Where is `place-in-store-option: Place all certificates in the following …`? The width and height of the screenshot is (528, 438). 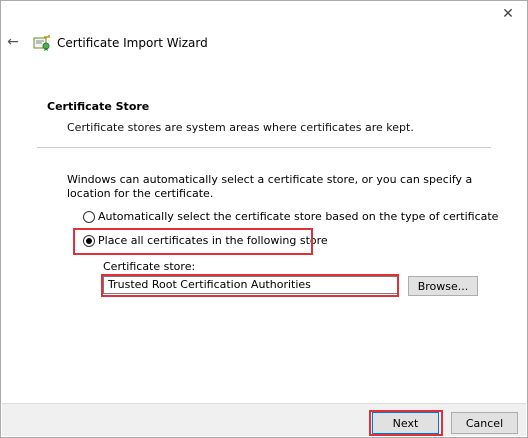 place-in-store-option: Place all certificates in the following … is located at coordinates (205, 240).